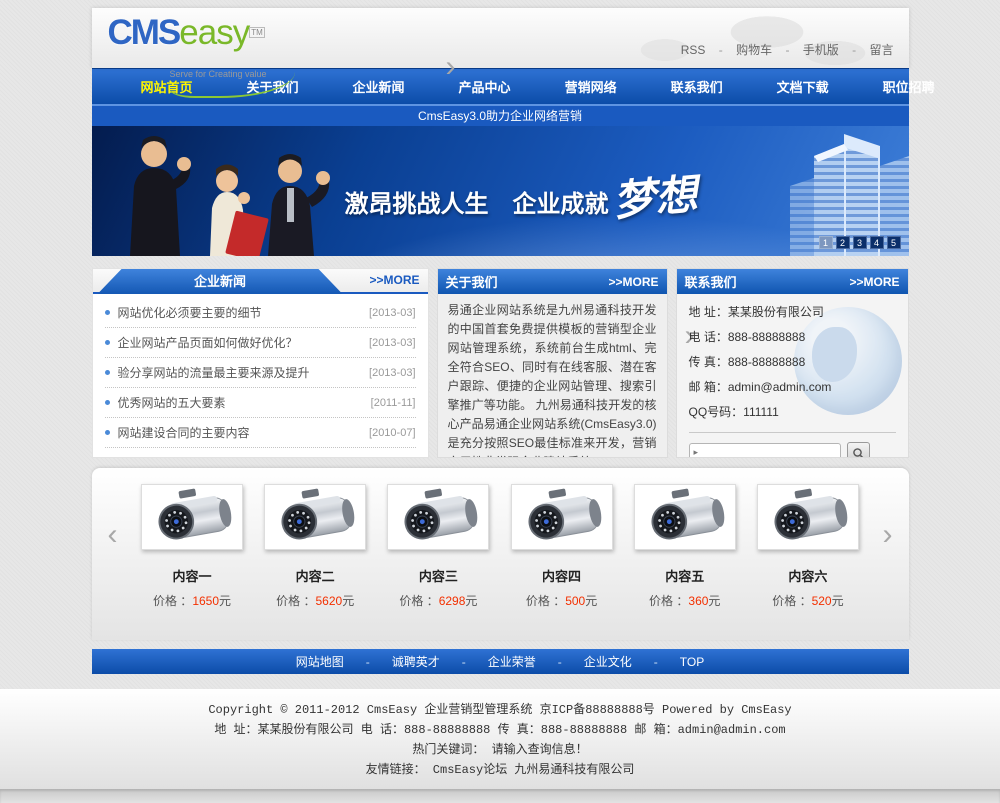  What do you see at coordinates (821, 50) in the screenshot?
I see `link-mobile: 手机版` at bounding box center [821, 50].